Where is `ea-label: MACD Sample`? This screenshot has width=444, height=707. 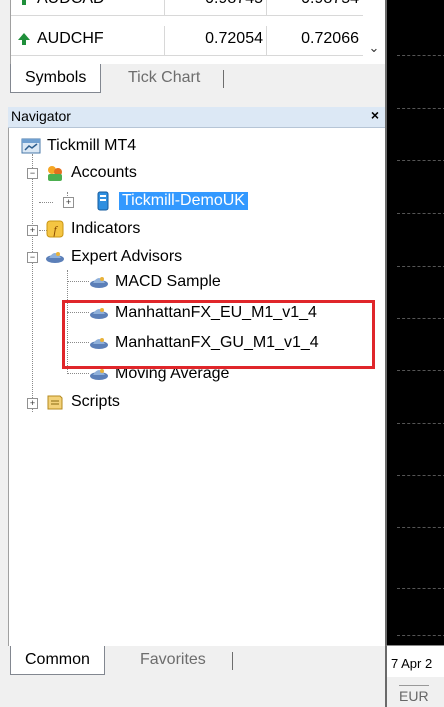
ea-label: MACD Sample is located at coordinates (168, 281).